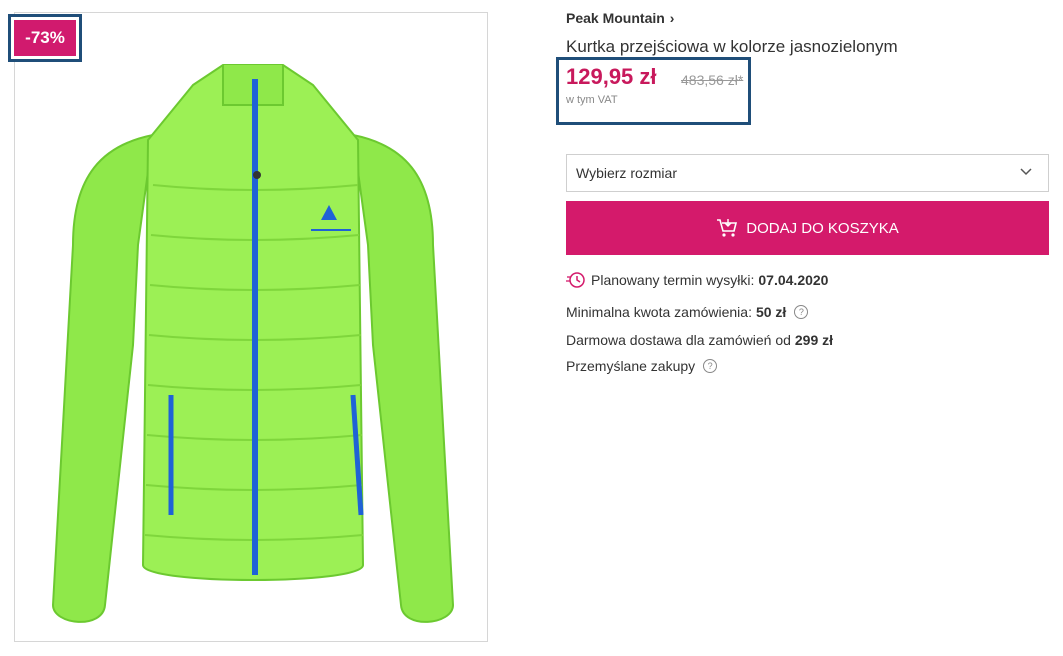 Image resolution: width=1063 pixels, height=656 pixels. I want to click on smart-shopping-label: Przemyślane zakupy, so click(631, 366).